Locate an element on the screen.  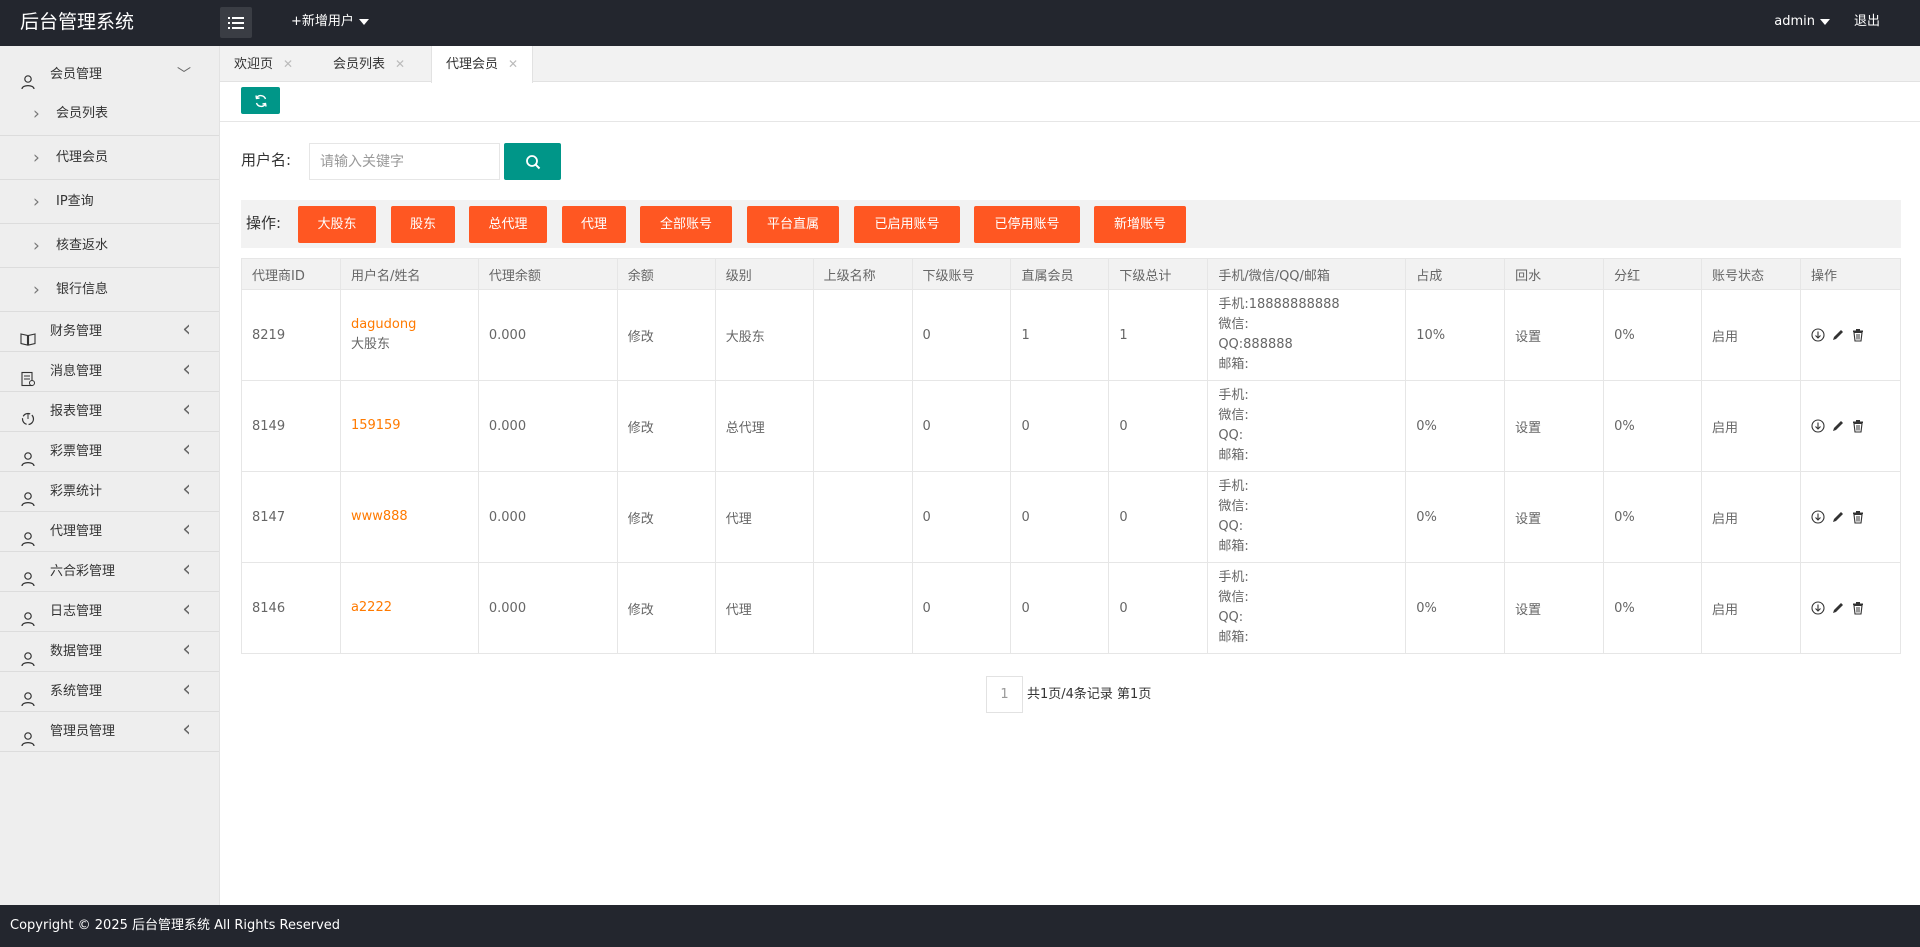
admin-menu: admin is located at coordinates (1802, 22).